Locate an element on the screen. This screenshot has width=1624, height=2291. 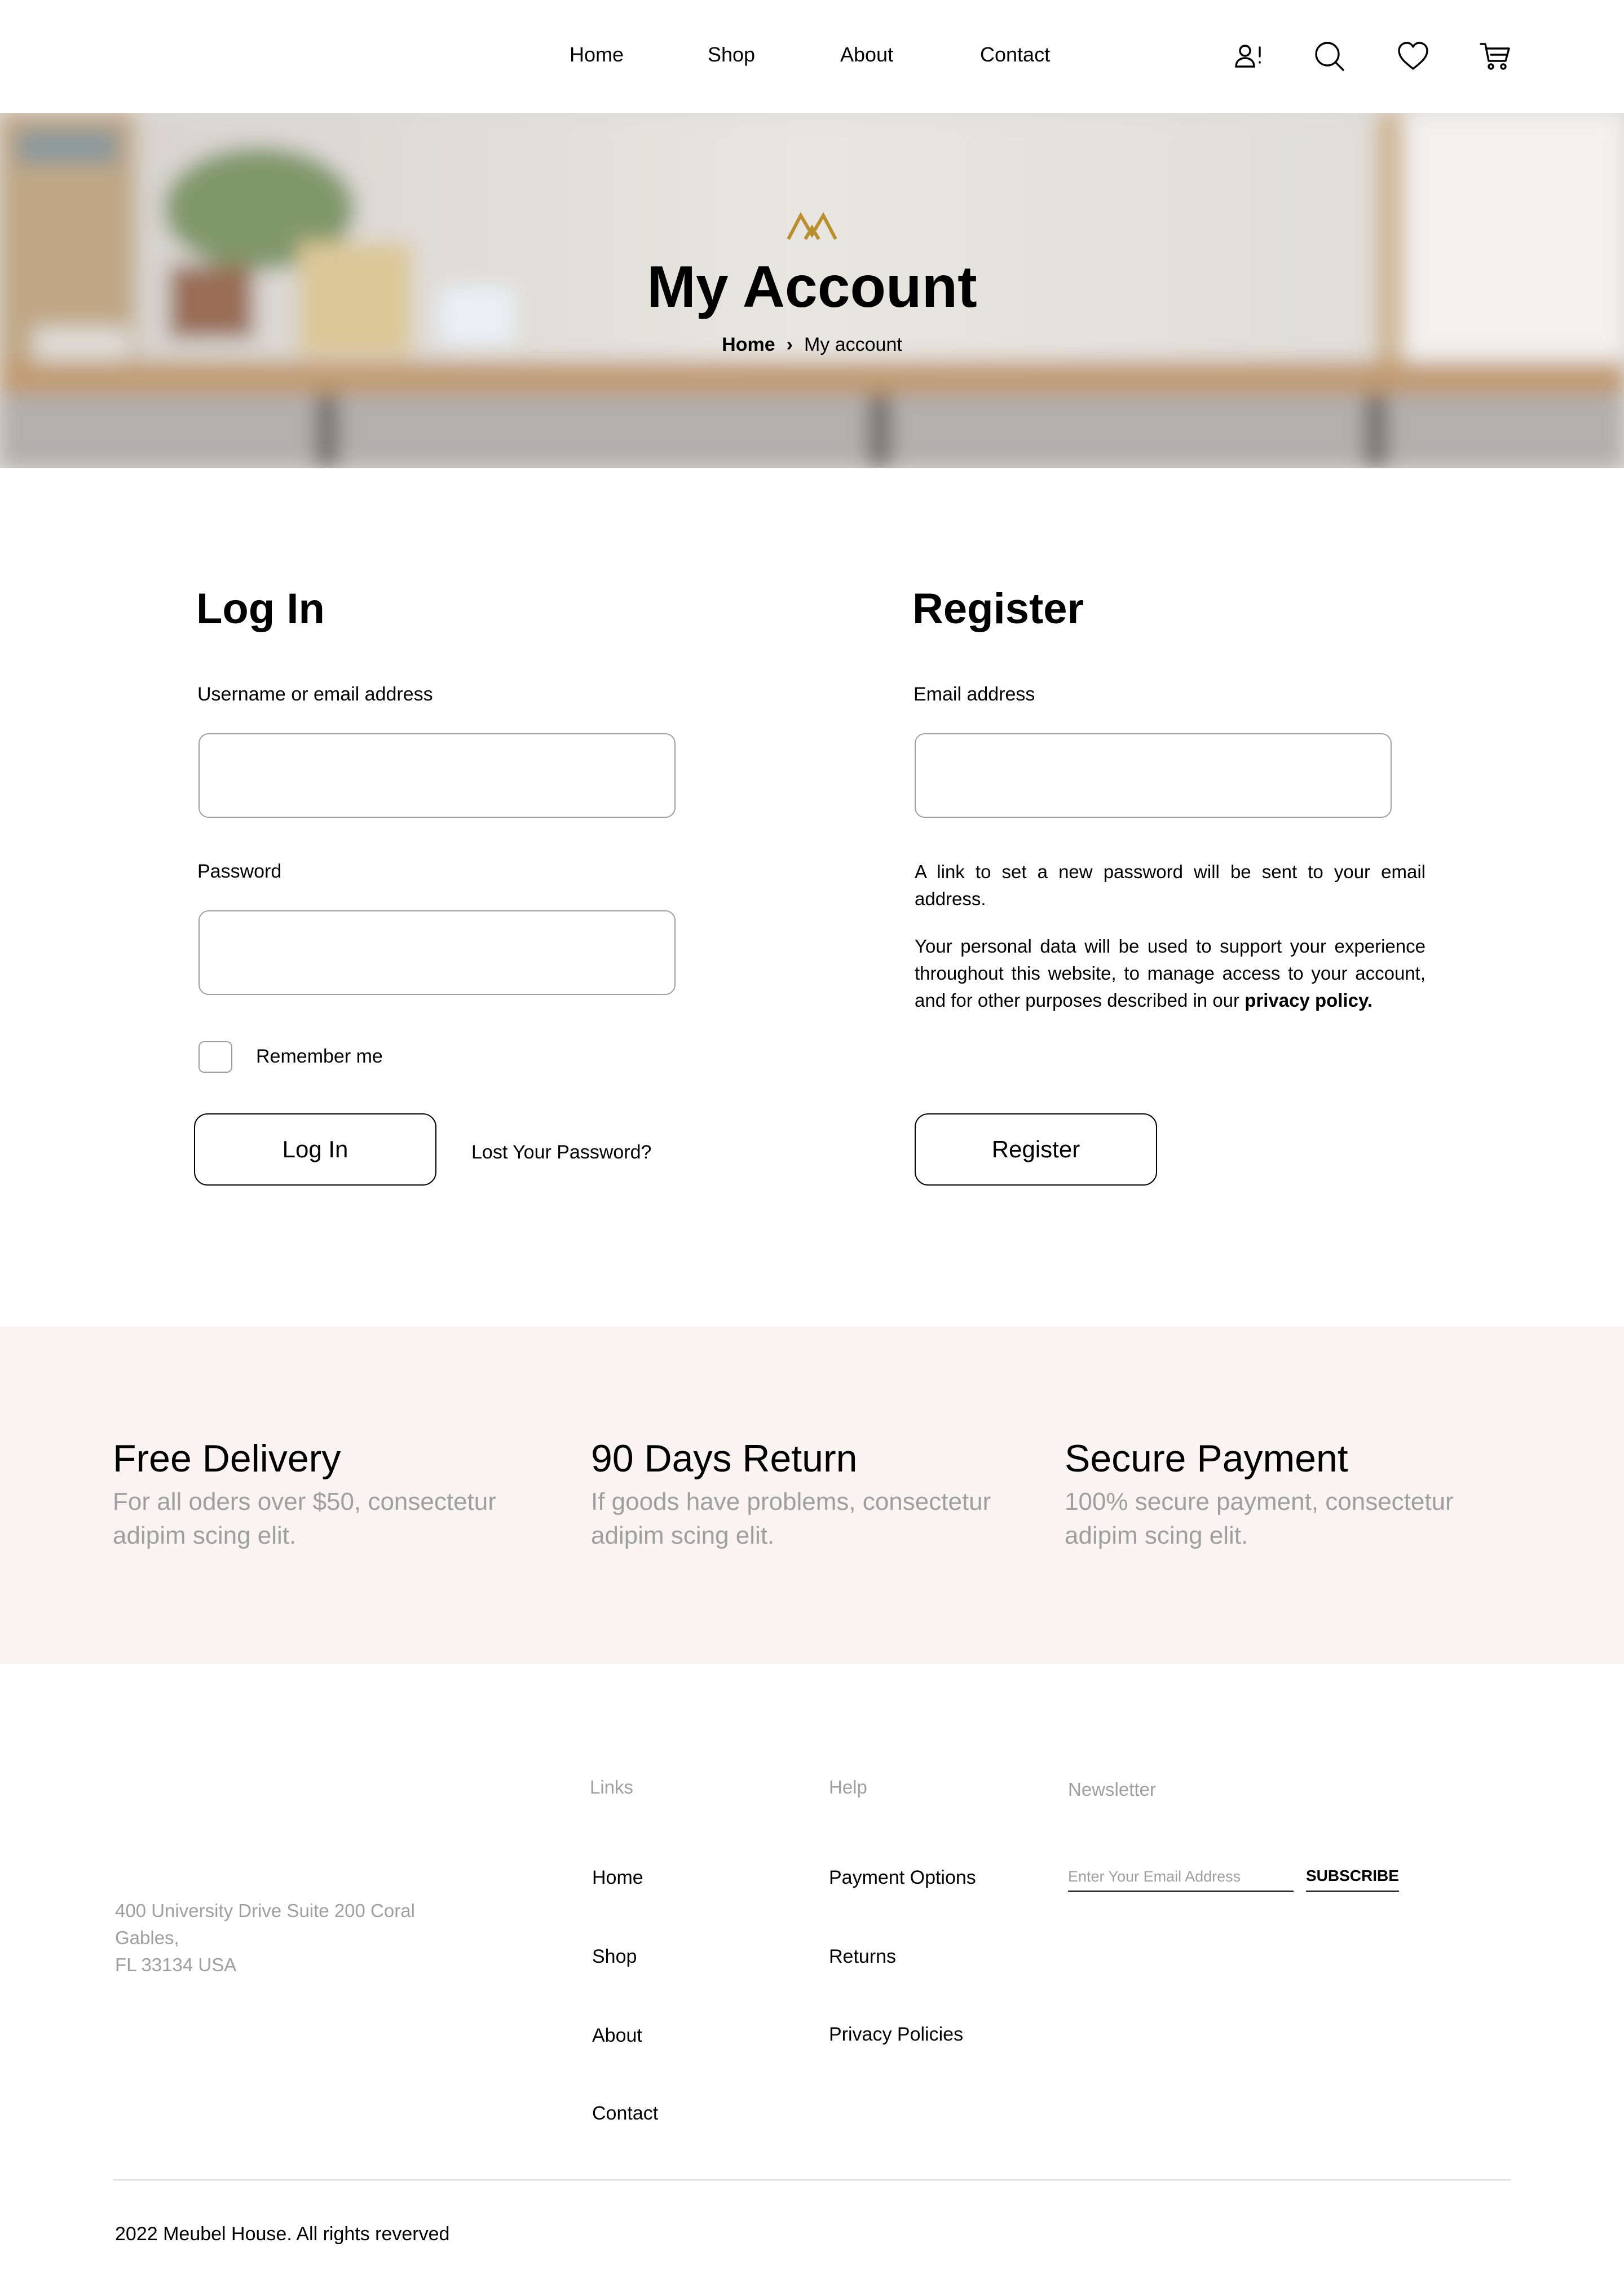
password-label: Password is located at coordinates (239, 871).